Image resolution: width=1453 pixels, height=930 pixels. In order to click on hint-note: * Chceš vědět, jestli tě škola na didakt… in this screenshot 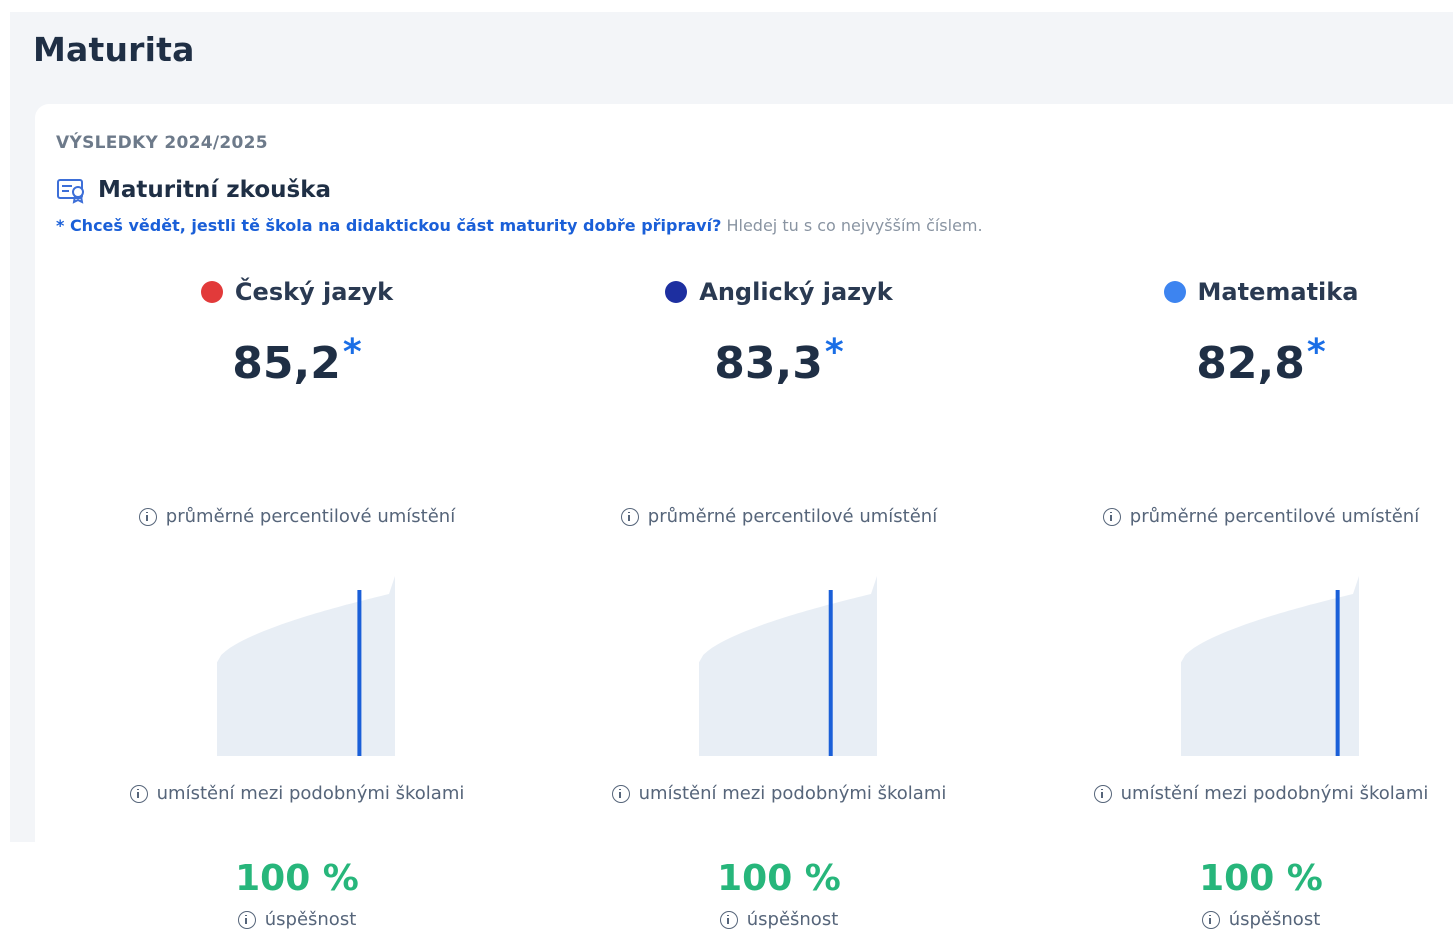, I will do `click(519, 225)`.